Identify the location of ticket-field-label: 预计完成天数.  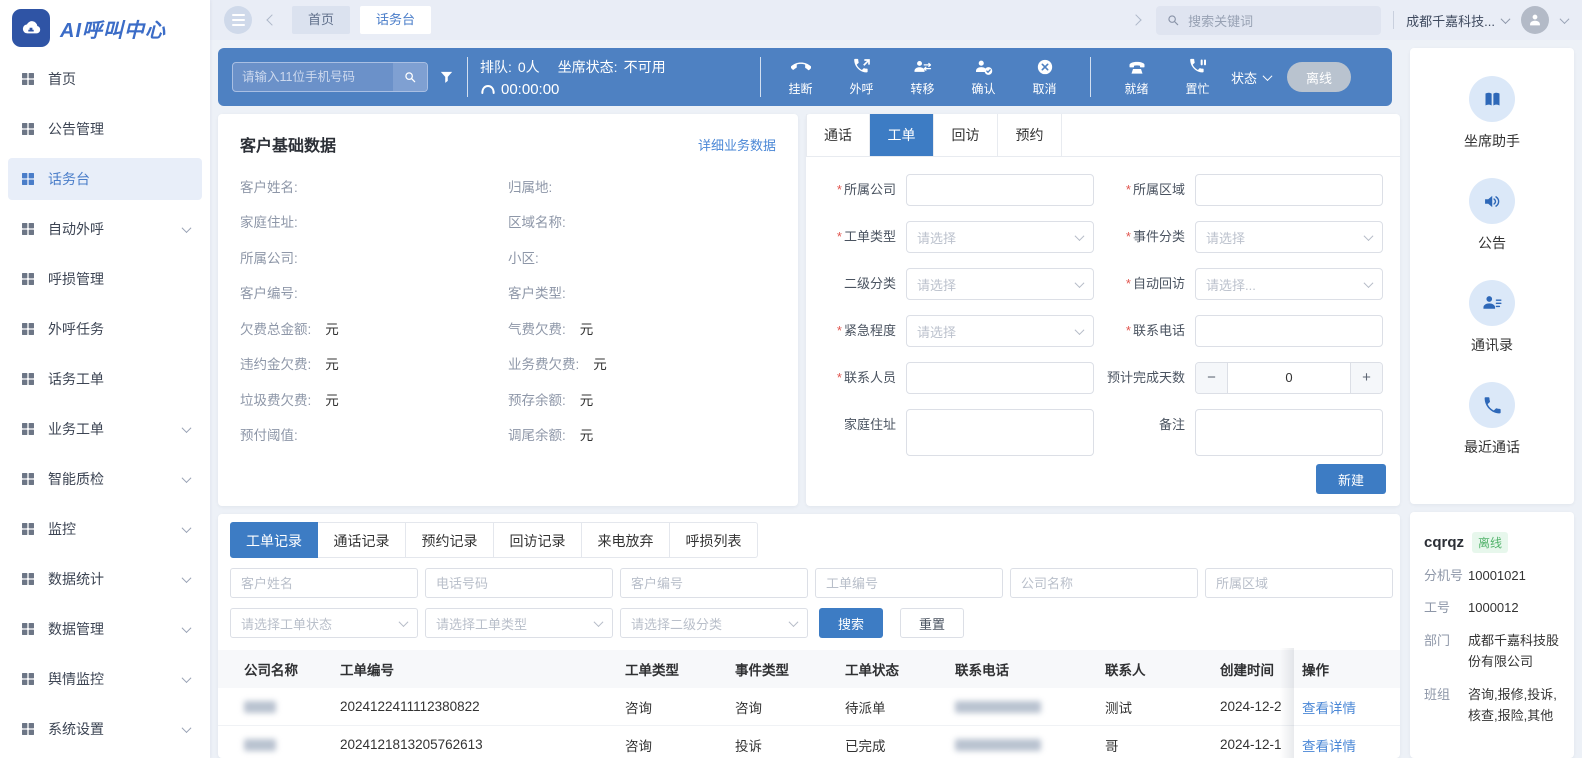
(1146, 378).